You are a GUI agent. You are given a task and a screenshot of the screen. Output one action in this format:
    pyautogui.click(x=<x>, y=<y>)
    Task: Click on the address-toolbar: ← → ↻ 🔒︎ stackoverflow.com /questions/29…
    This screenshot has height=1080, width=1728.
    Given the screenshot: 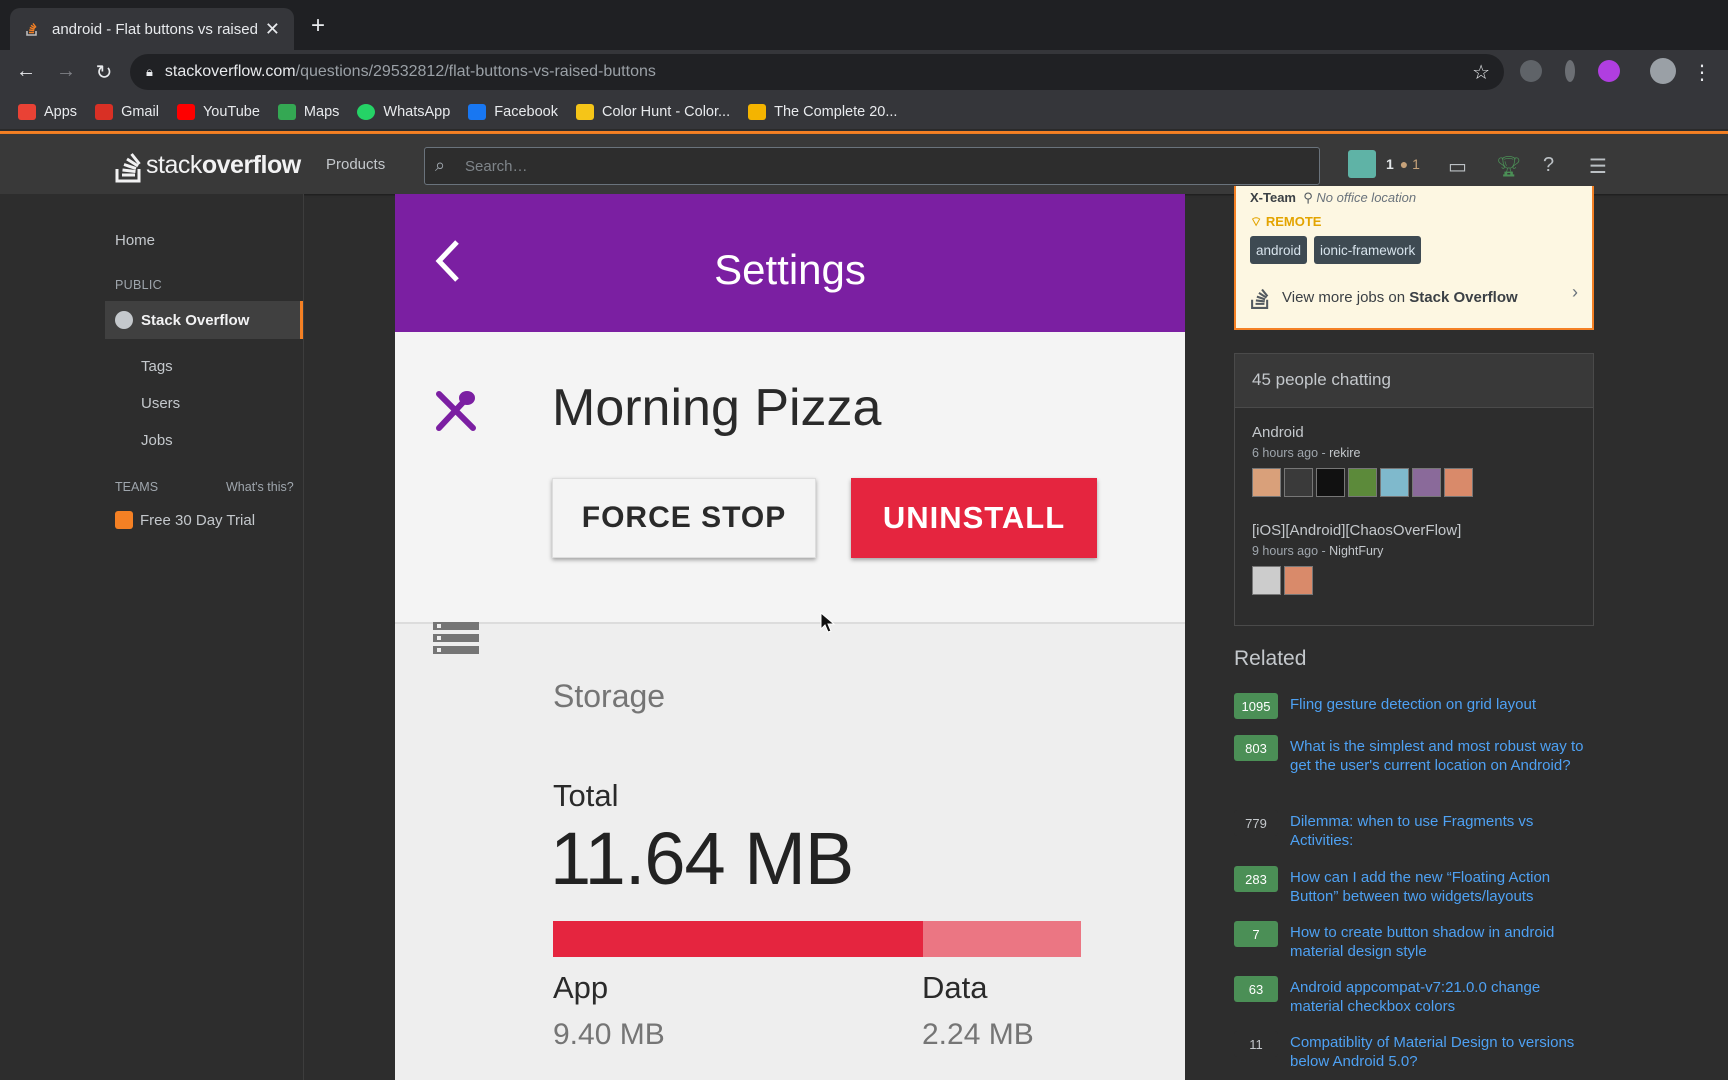 What is the action you would take?
    pyautogui.click(x=864, y=72)
    